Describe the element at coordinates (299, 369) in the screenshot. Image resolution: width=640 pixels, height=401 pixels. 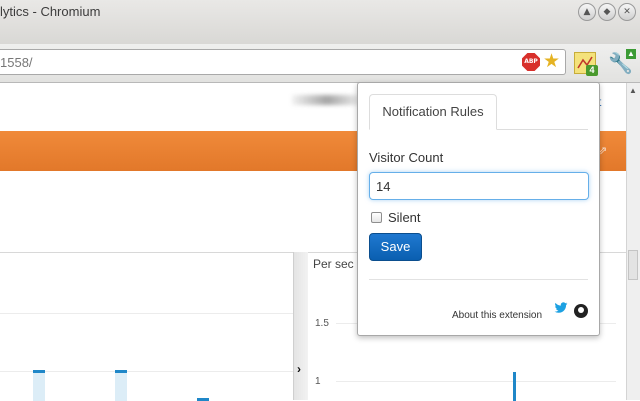
I see `chevron-right-icon: ›` at that location.